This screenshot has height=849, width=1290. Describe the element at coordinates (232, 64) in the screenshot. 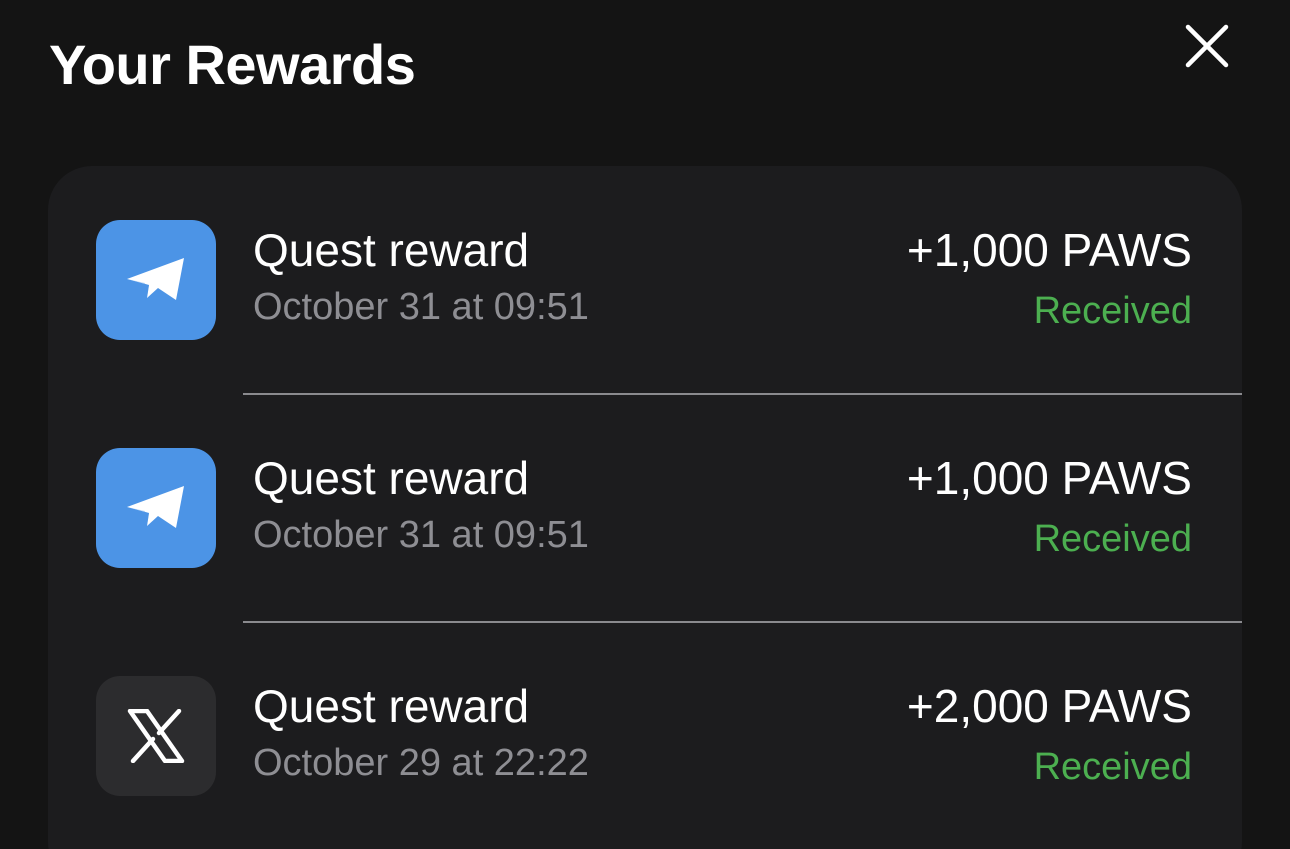

I see `page-title: Your Rewards` at that location.